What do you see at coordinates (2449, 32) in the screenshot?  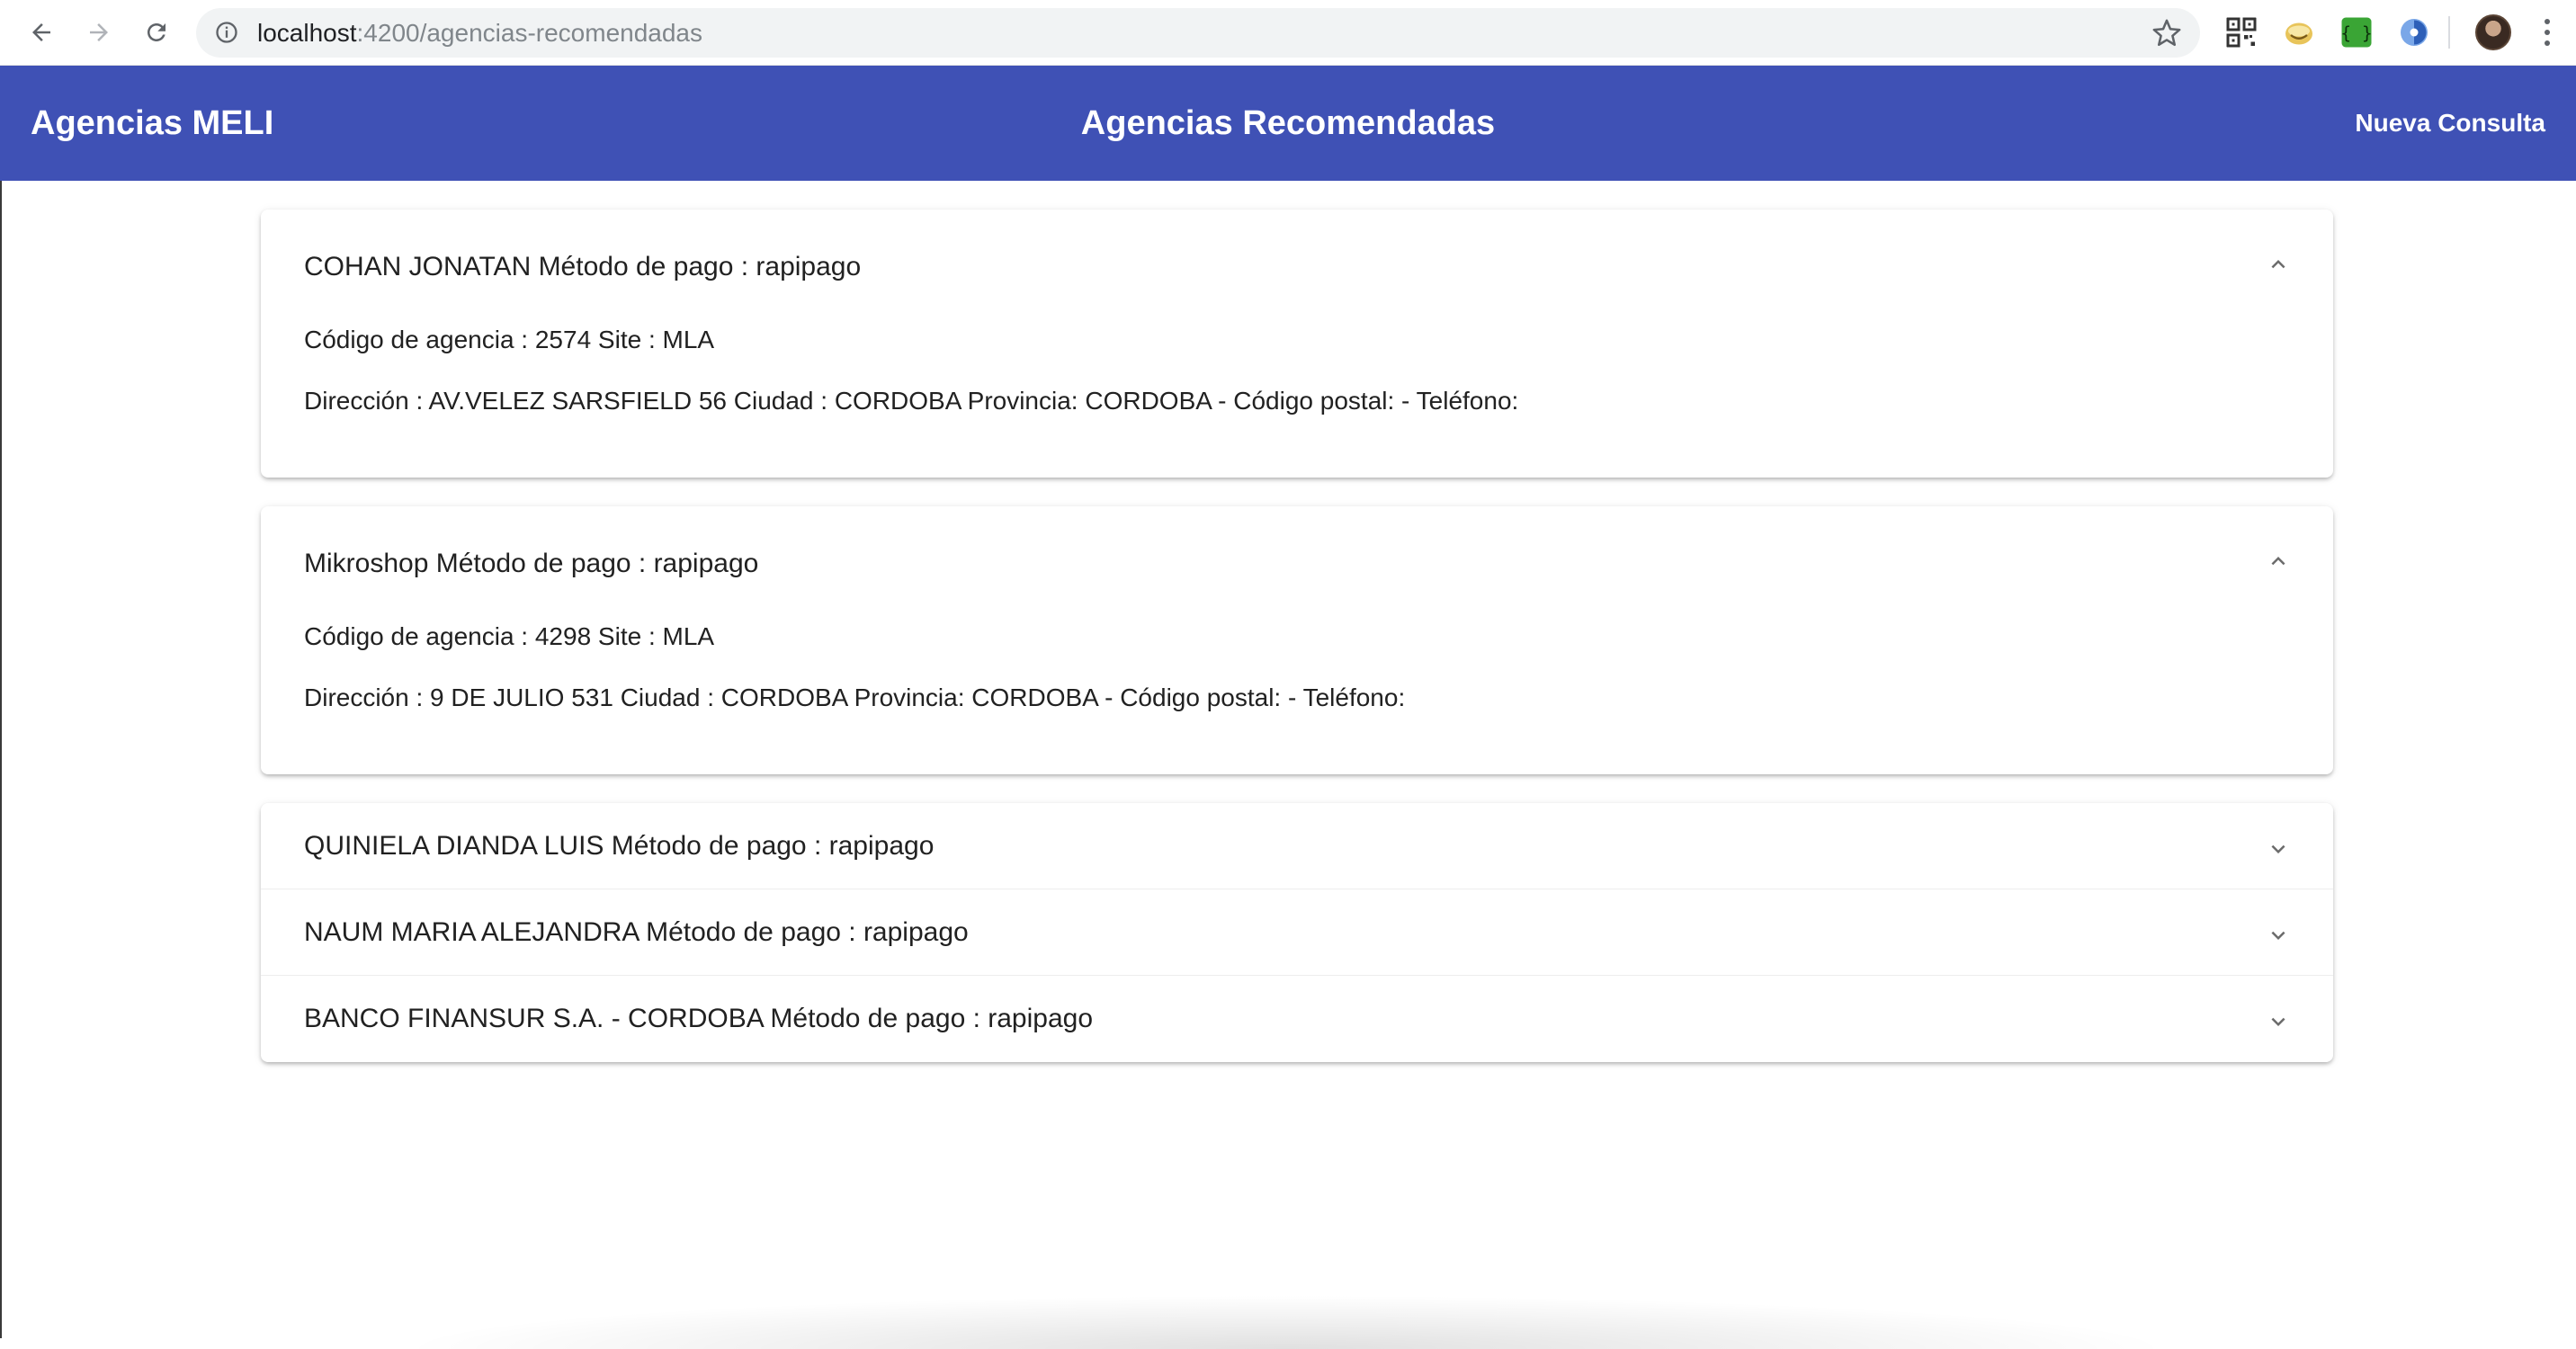 I see `toolbar-divider` at bounding box center [2449, 32].